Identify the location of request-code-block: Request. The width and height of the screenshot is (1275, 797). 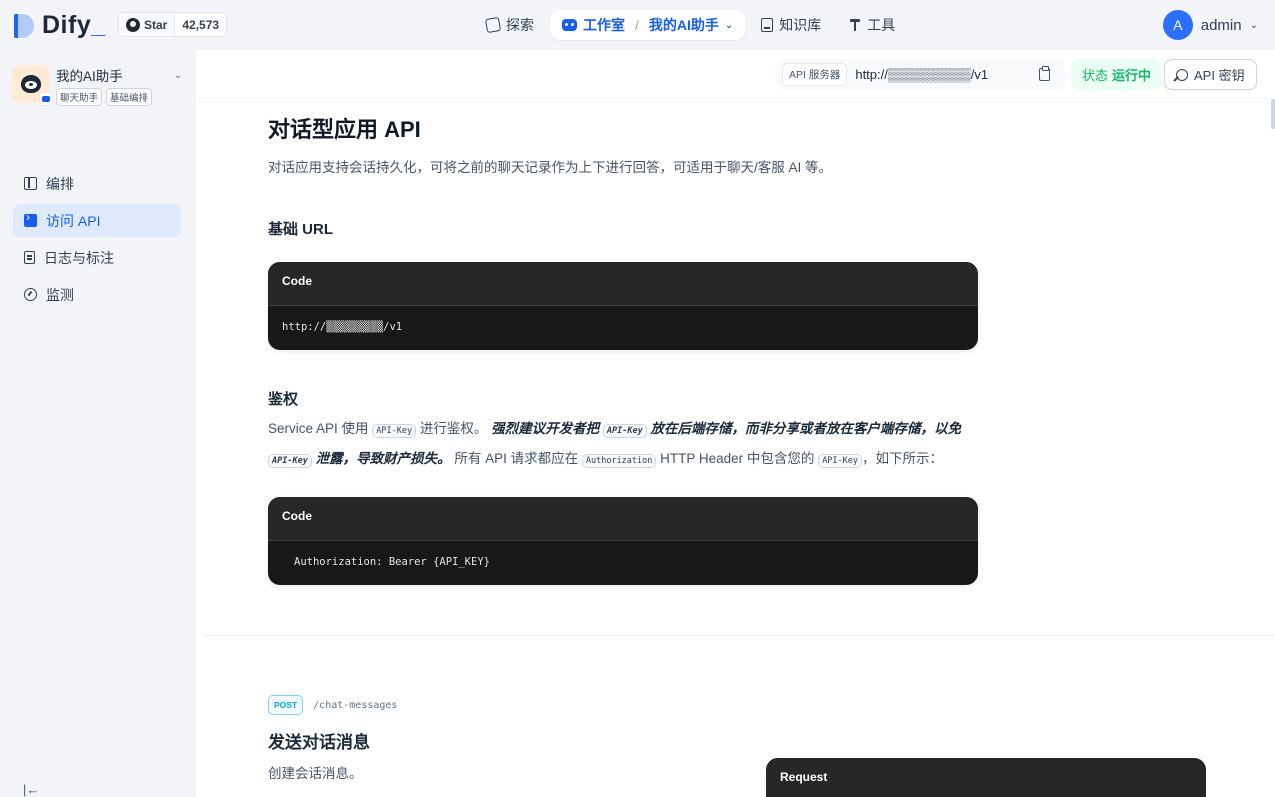
(986, 777).